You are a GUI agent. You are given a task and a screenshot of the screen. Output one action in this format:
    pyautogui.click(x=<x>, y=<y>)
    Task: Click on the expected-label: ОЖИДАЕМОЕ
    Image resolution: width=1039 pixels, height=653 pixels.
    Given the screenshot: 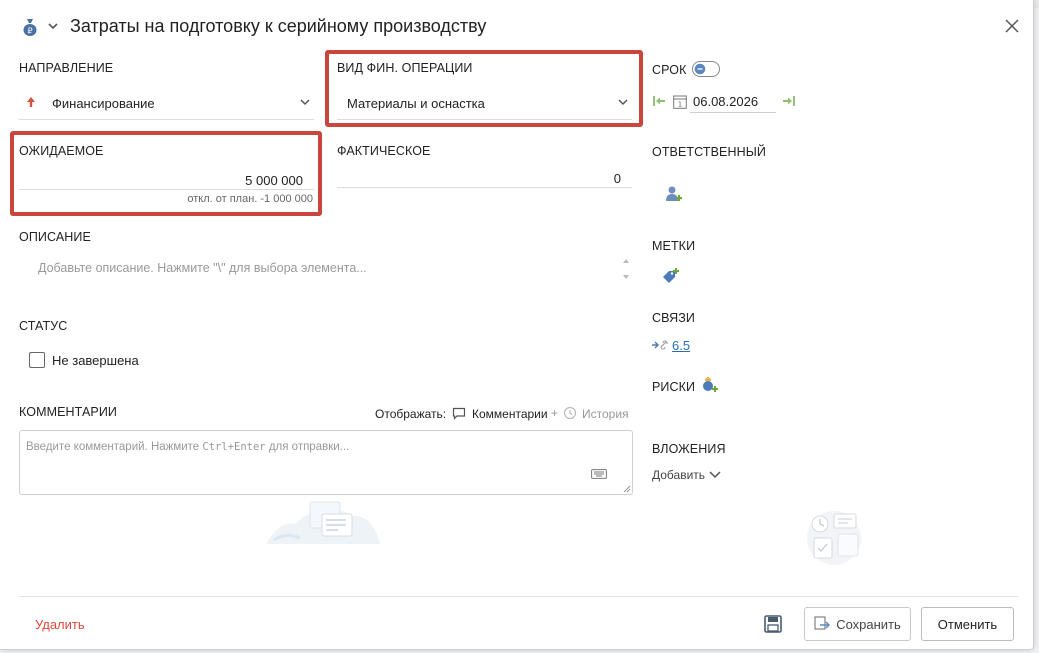 What is the action you would take?
    pyautogui.click(x=61, y=151)
    